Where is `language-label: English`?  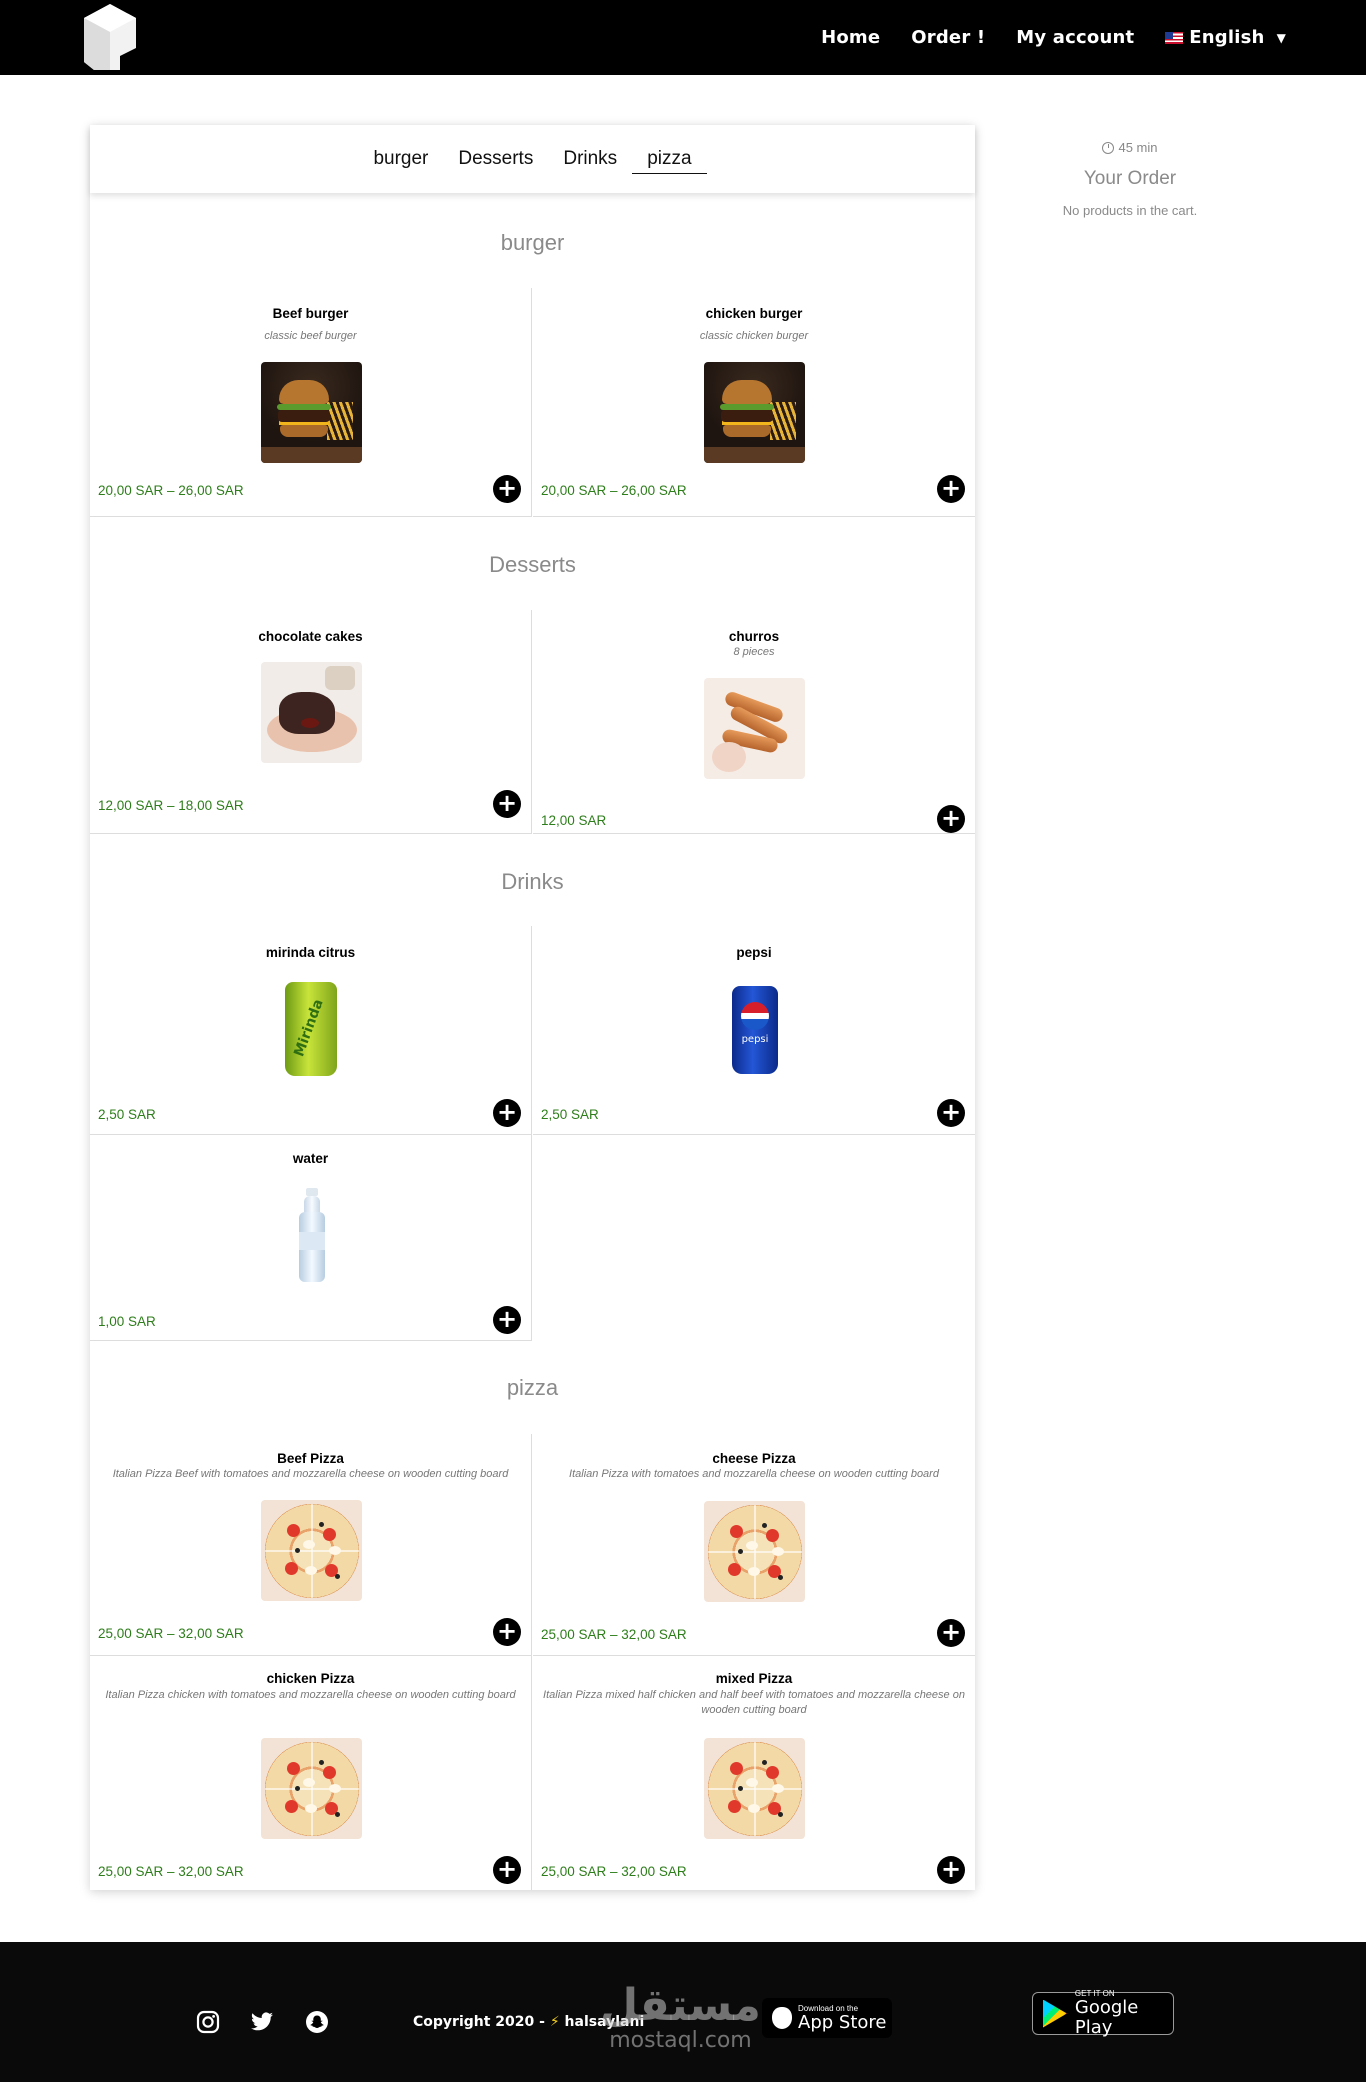
language-label: English is located at coordinates (1227, 37).